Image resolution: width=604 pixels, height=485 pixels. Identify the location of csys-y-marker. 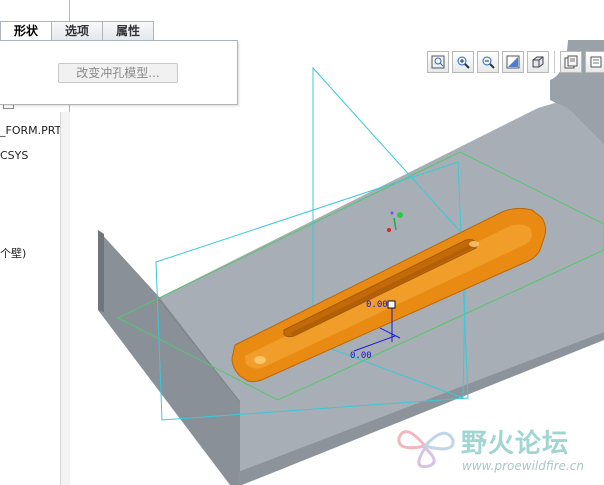
(400, 215).